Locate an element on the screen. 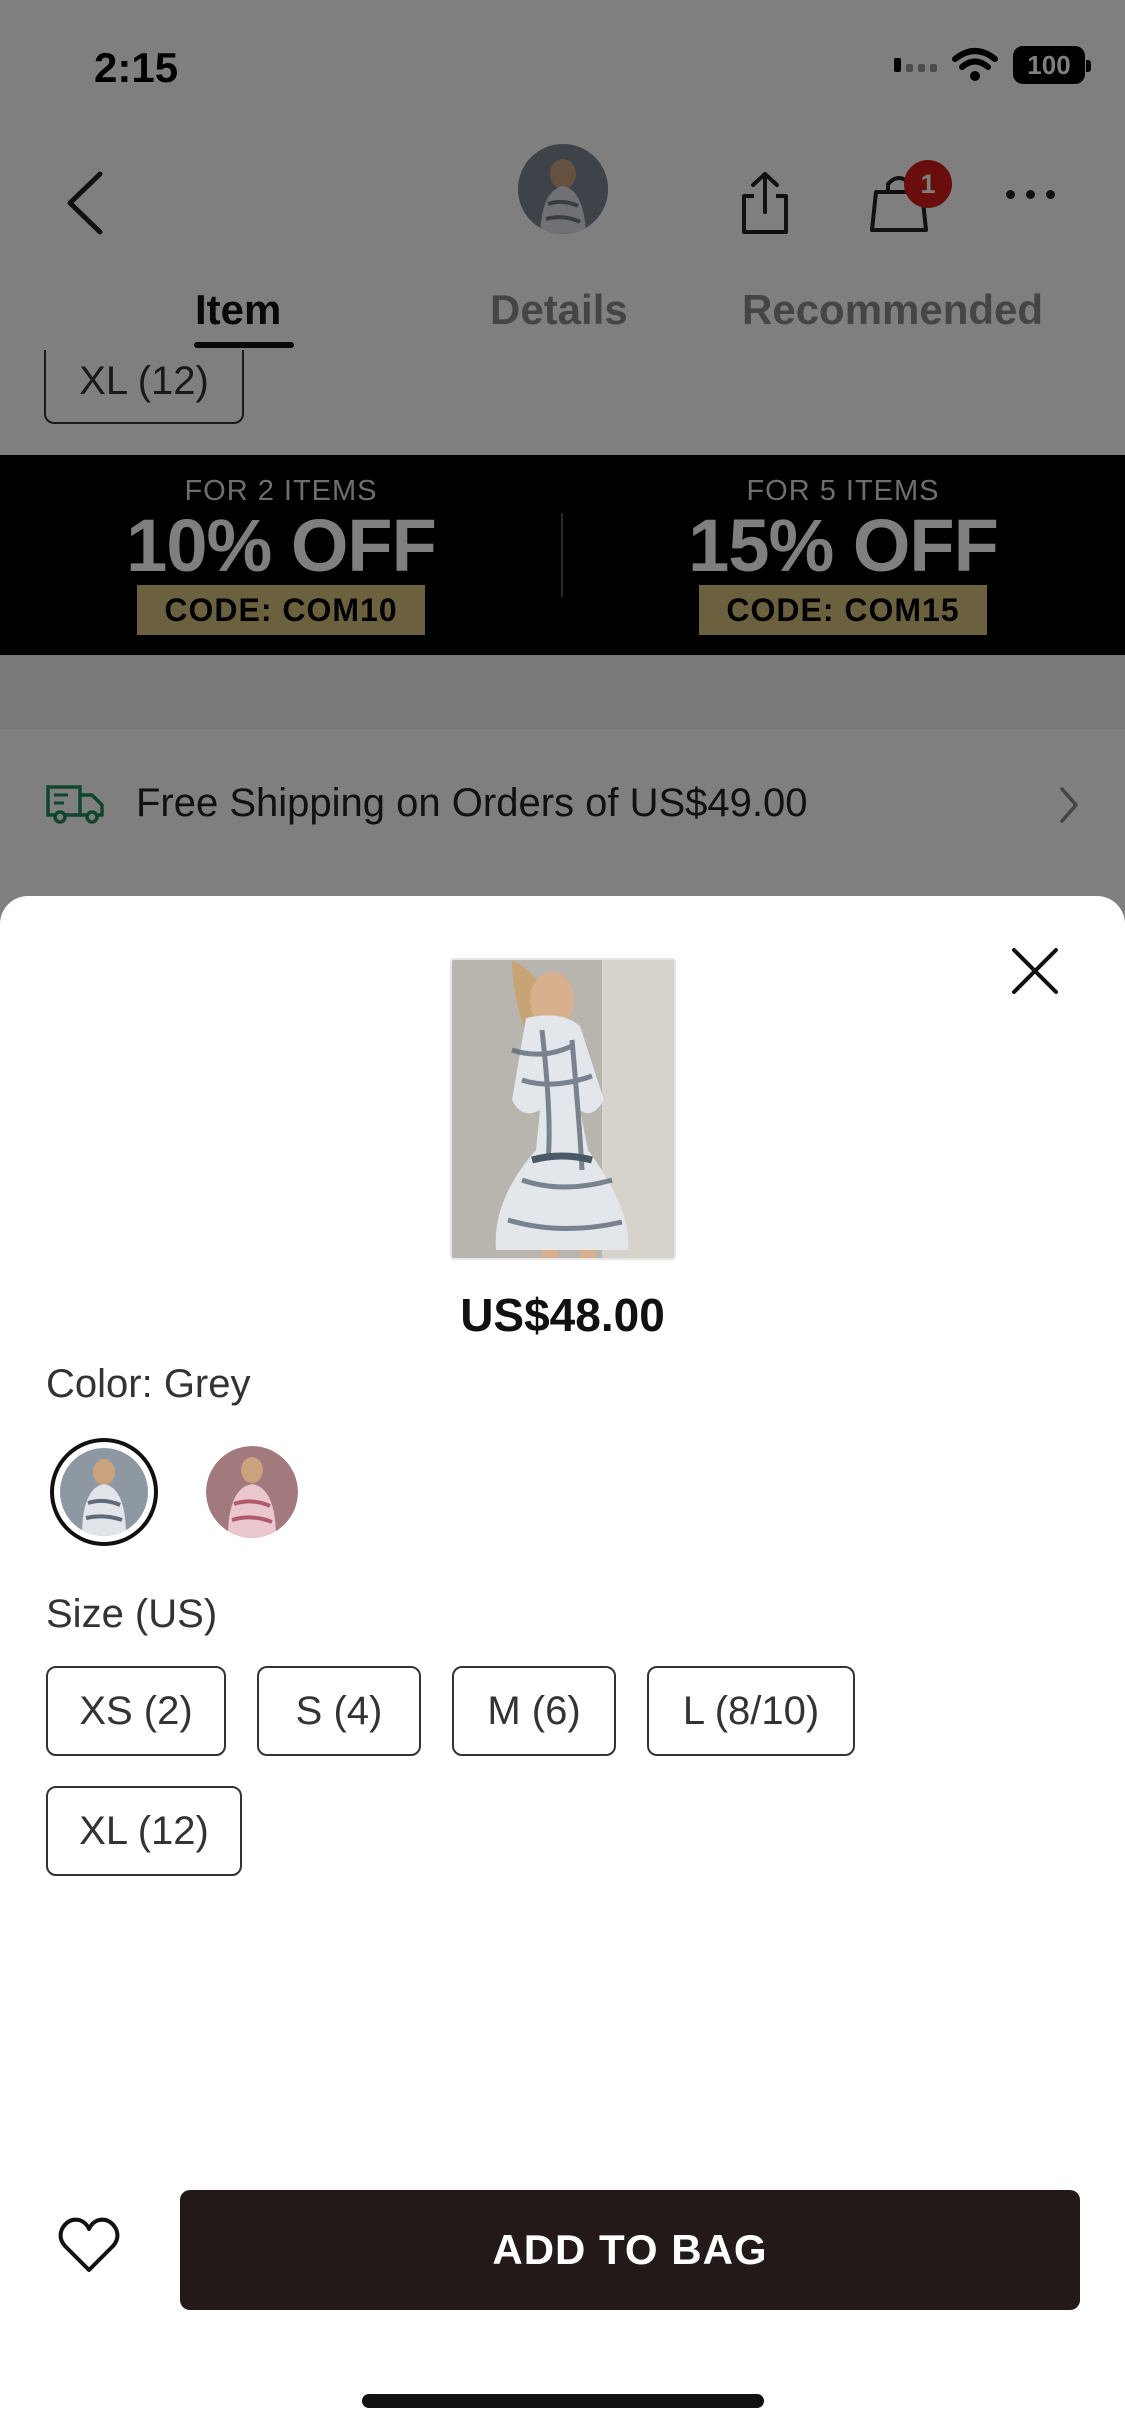  color-swatch-grey is located at coordinates (104, 1492).